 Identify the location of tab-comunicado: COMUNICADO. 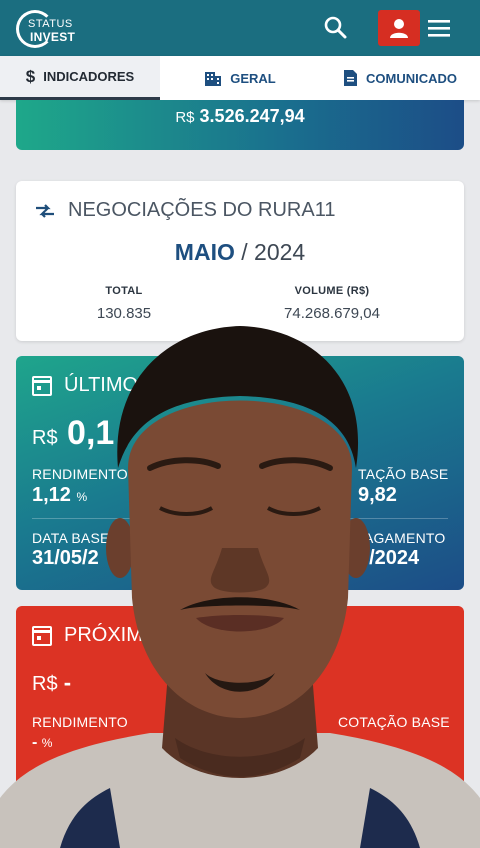
(400, 78).